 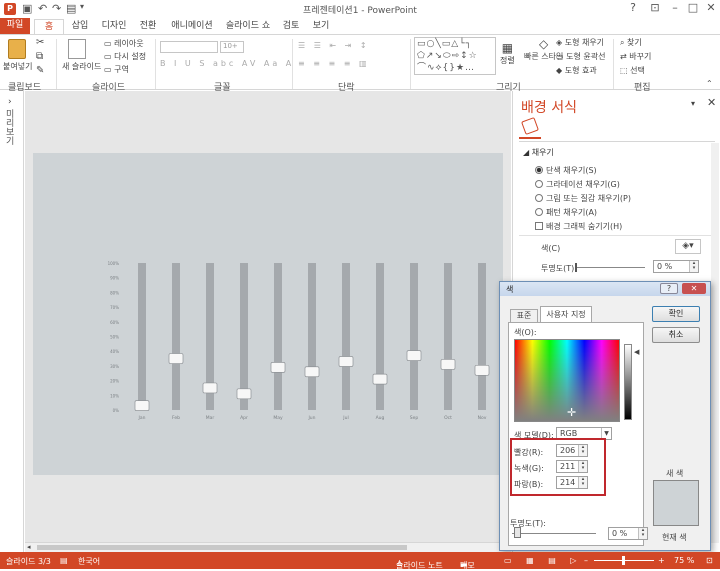 I want to click on shape-fill-button: ◈ 도형 채우기, so click(x=580, y=42).